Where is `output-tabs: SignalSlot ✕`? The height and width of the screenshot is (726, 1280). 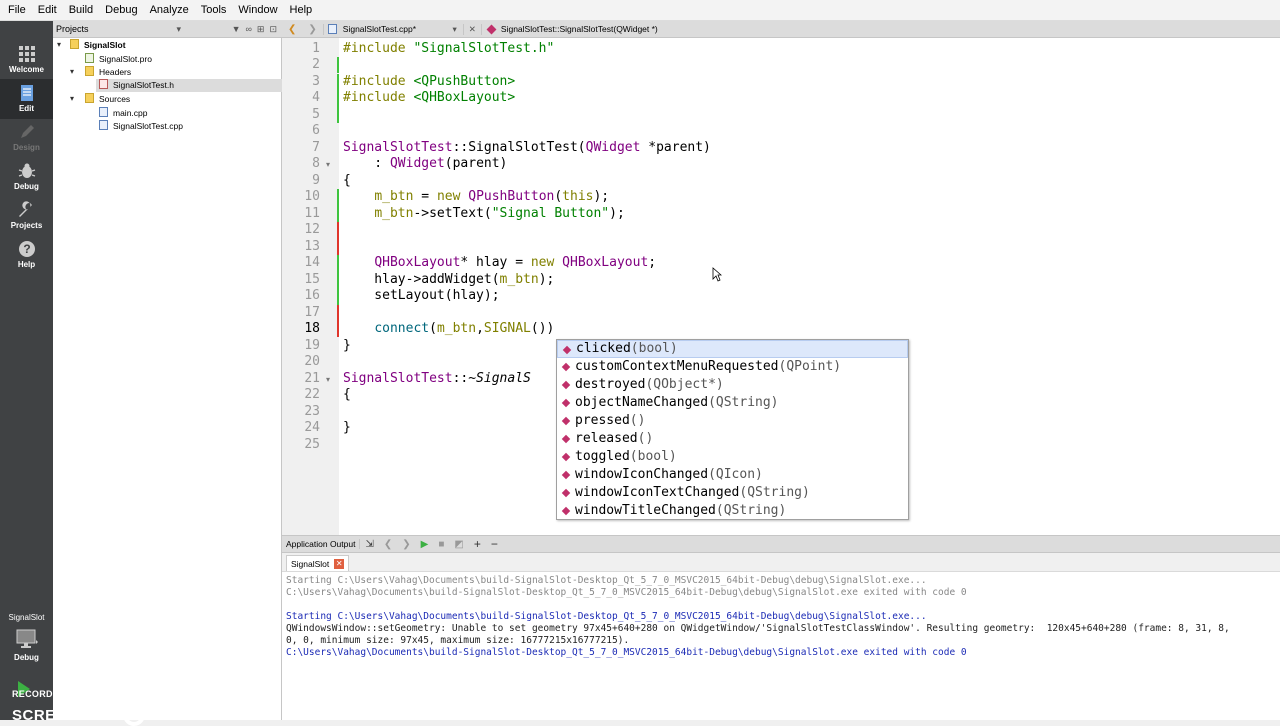 output-tabs: SignalSlot ✕ is located at coordinates (781, 562).